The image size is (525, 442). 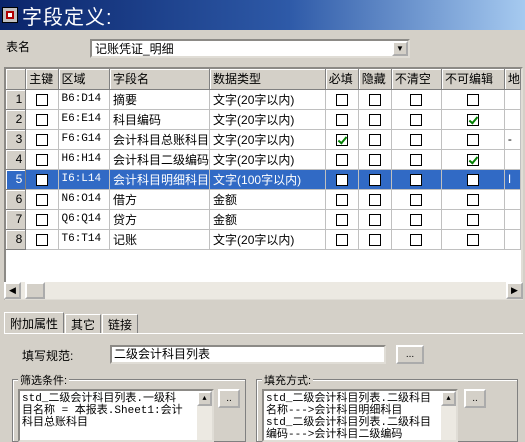 What do you see at coordinates (84, 159) in the screenshot?
I see `range-cell: H6:H14` at bounding box center [84, 159].